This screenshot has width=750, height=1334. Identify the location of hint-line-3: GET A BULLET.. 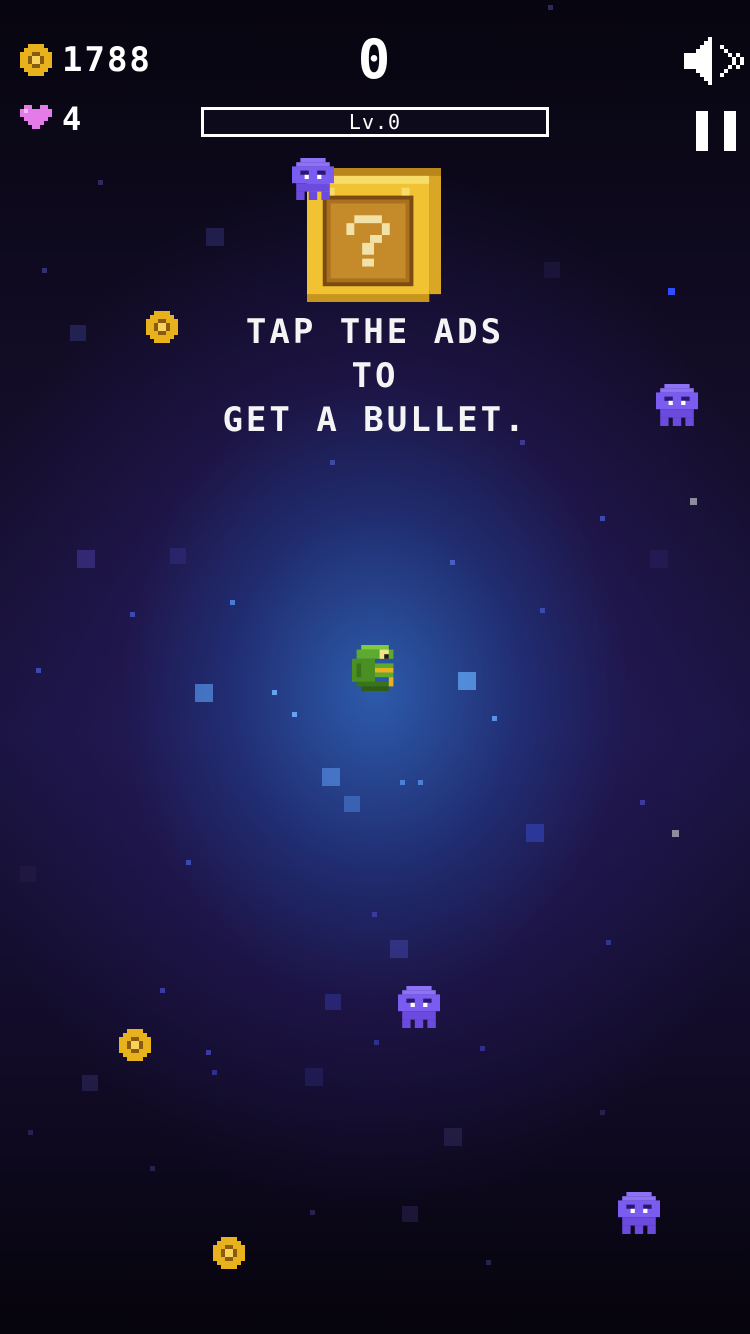
(375, 420).